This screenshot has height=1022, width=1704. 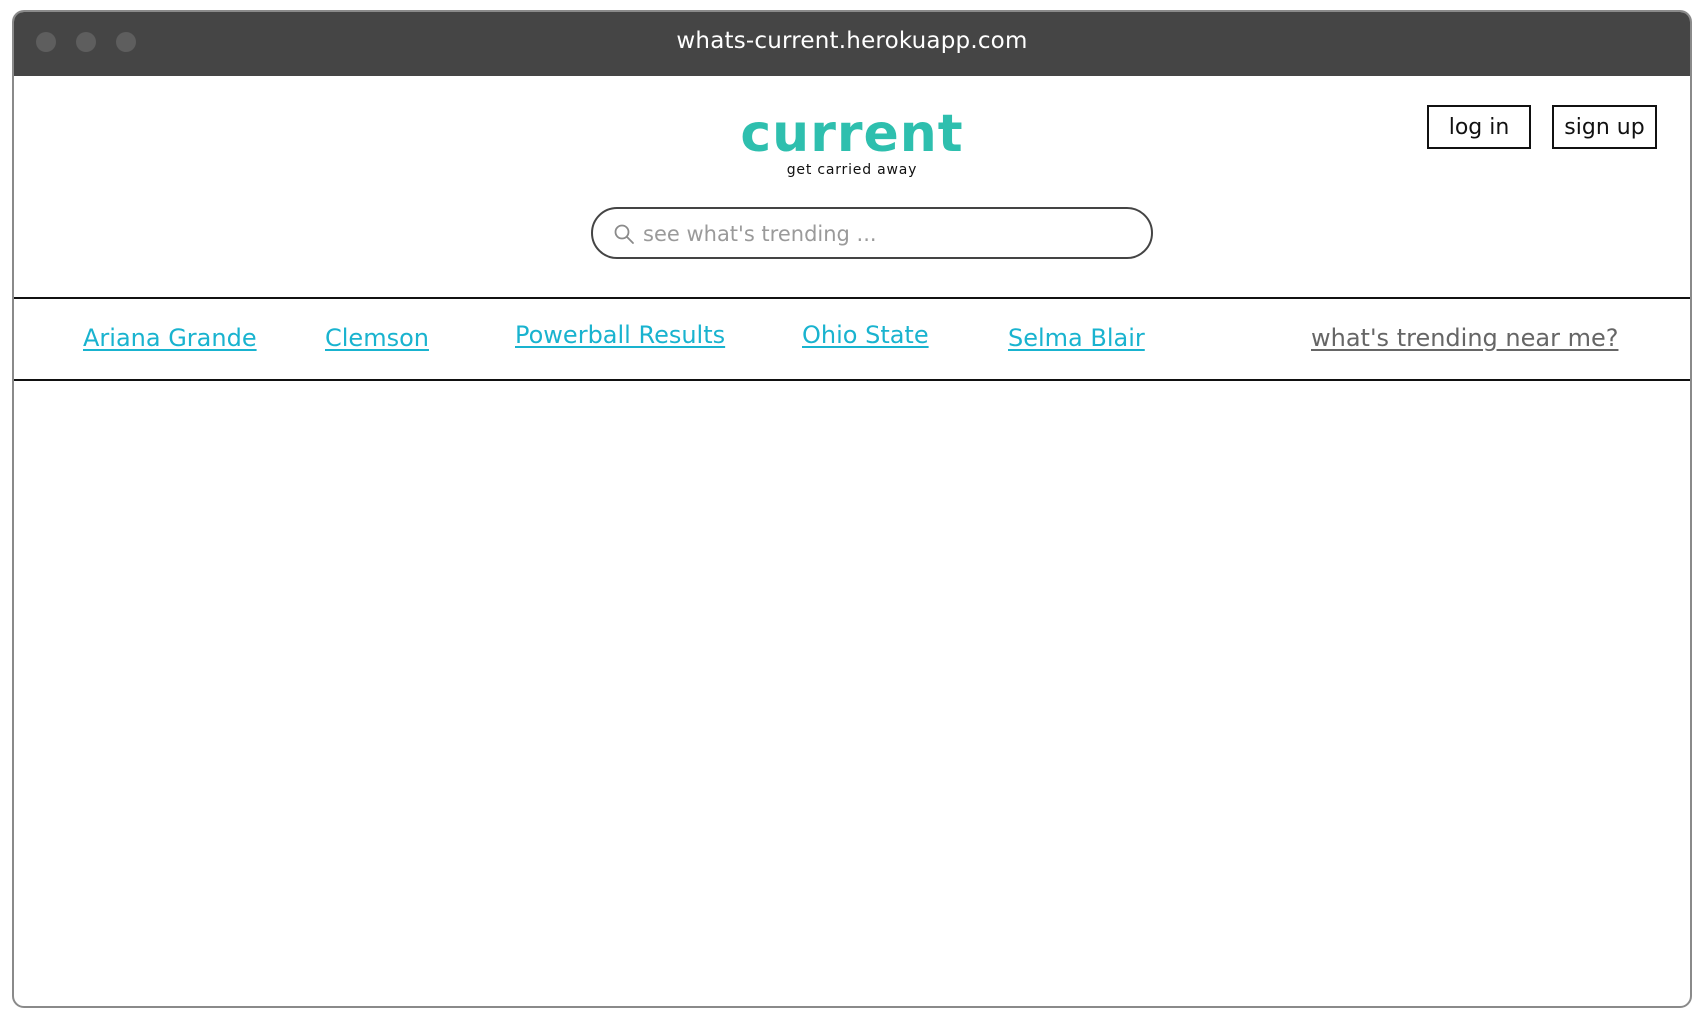 I want to click on trending-link-clemson: Clemson, so click(x=377, y=338).